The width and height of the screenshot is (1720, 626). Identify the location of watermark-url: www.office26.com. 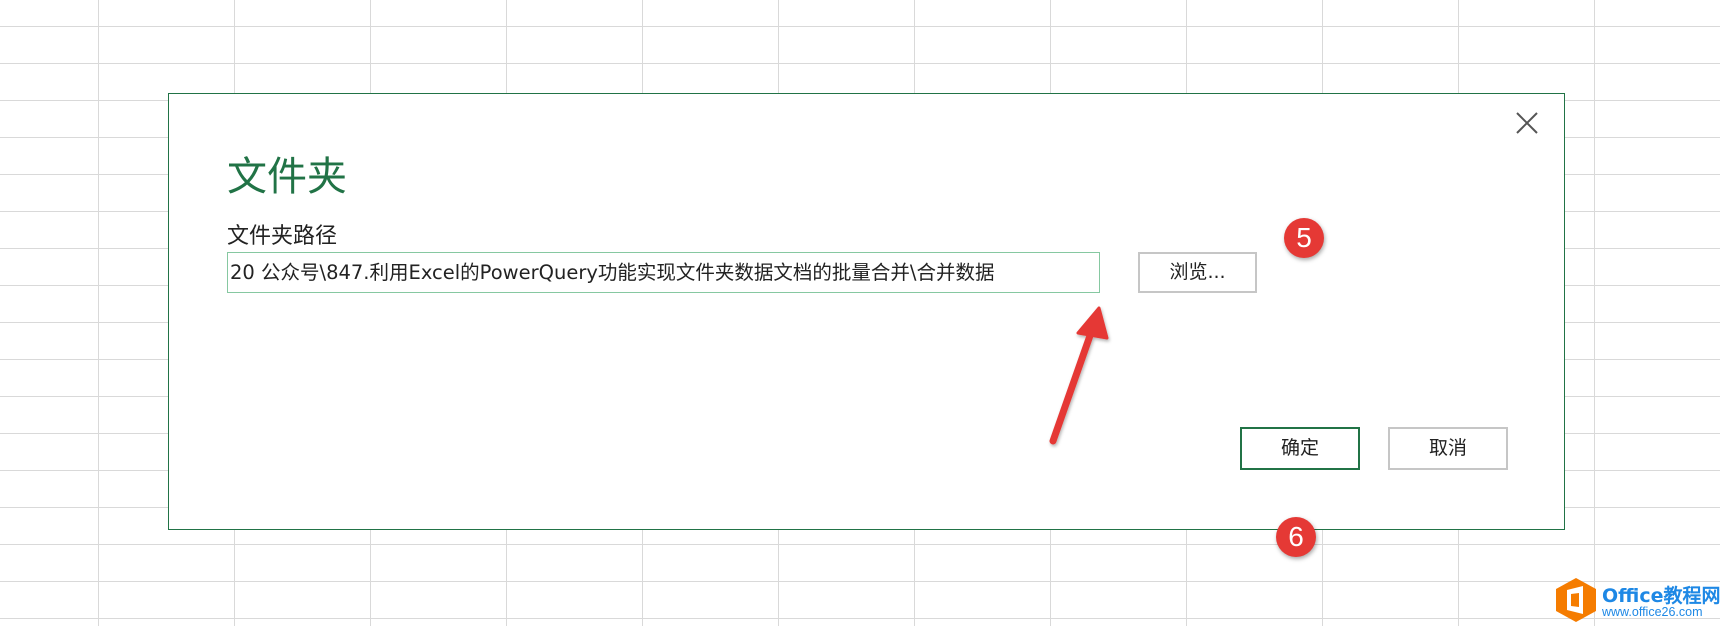
(1652, 612).